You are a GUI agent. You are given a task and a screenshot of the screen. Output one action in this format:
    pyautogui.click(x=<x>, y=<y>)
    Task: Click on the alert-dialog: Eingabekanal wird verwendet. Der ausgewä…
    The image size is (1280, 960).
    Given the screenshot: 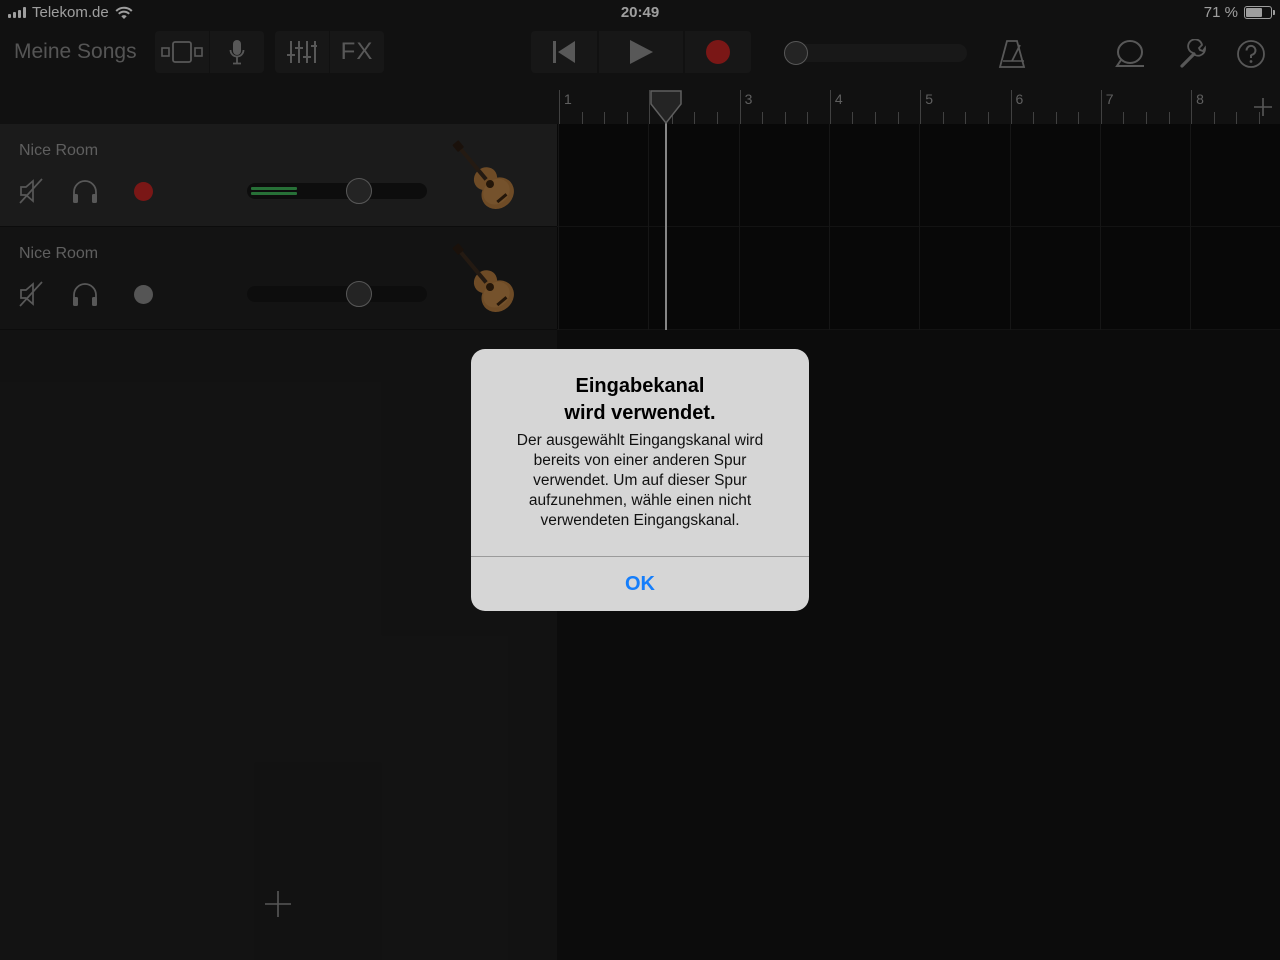 What is the action you would take?
    pyautogui.click(x=640, y=480)
    